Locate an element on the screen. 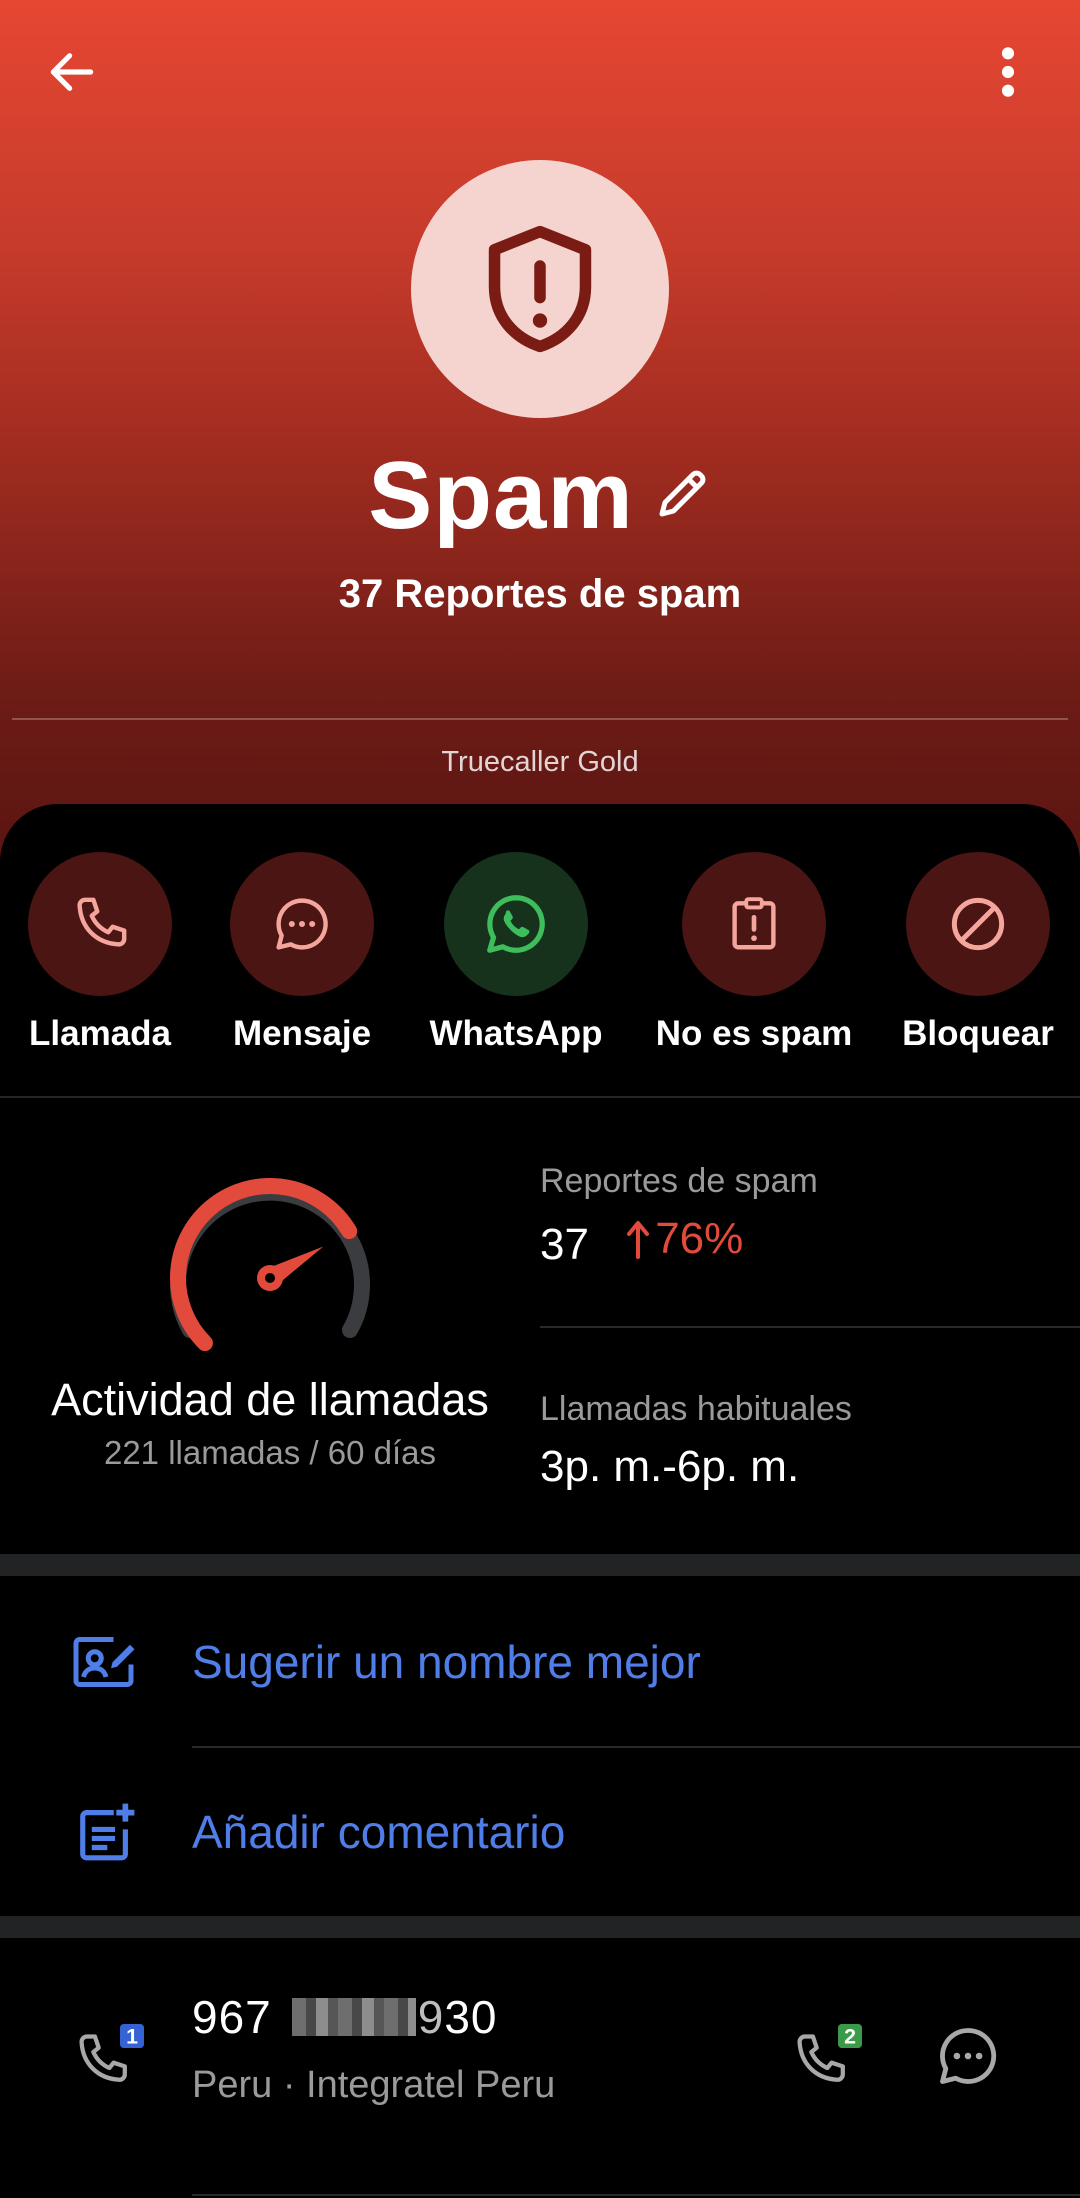 The width and height of the screenshot is (1080, 2198). suggest-name-label: Sugerir un nombre mejor is located at coordinates (446, 1662).